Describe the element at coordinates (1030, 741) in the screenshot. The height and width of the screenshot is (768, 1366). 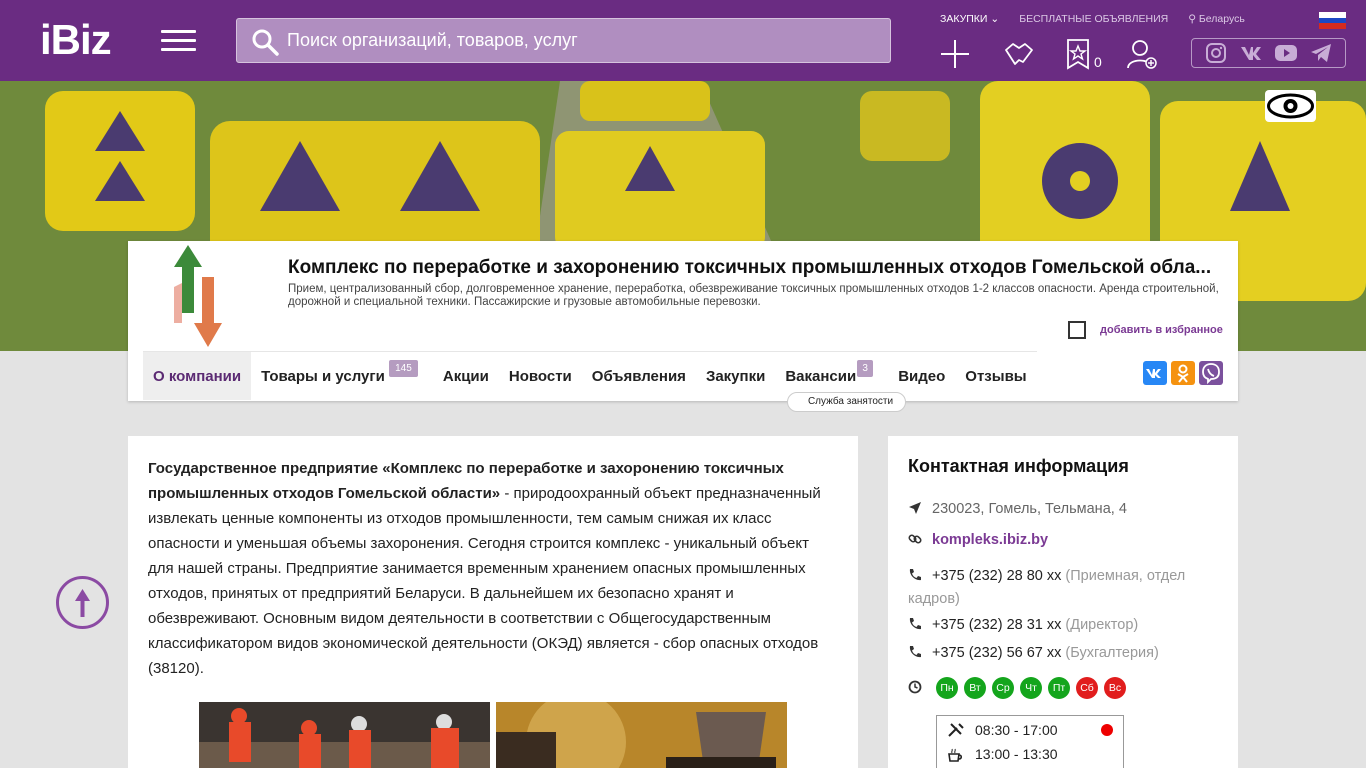
I see `hours-popup: 08:30 - 17:00 13:00 - 13:30` at that location.